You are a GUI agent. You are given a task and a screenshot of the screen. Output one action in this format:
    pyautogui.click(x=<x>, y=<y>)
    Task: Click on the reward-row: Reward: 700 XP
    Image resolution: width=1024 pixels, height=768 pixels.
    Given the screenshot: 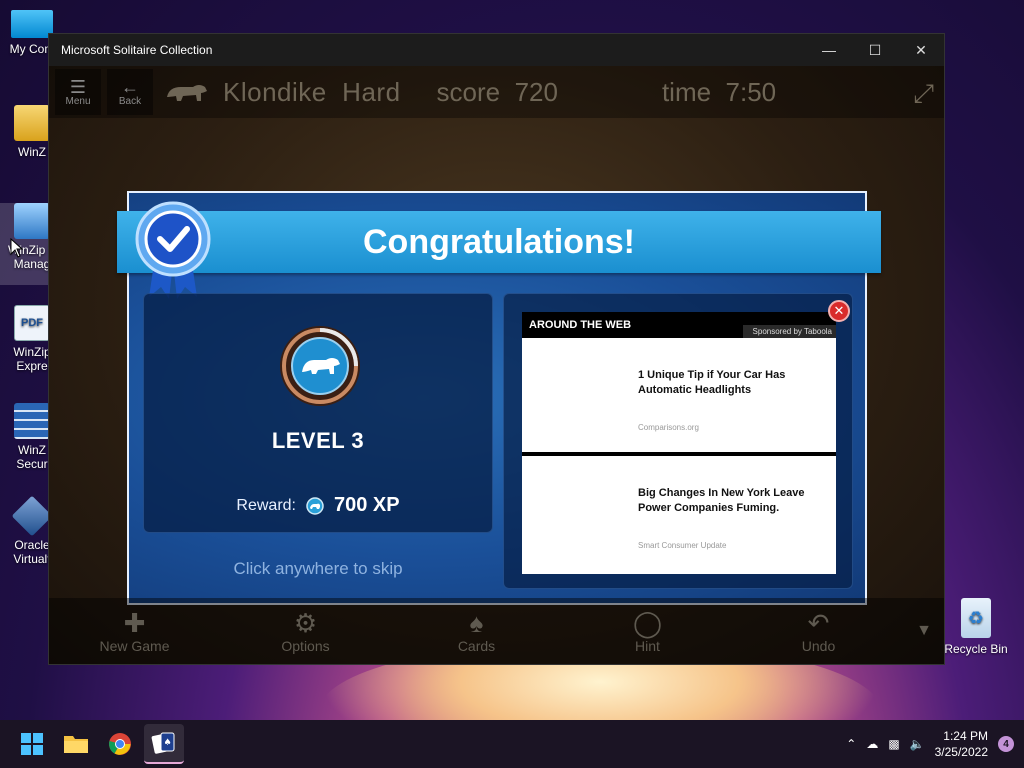 What is the action you would take?
    pyautogui.click(x=318, y=505)
    